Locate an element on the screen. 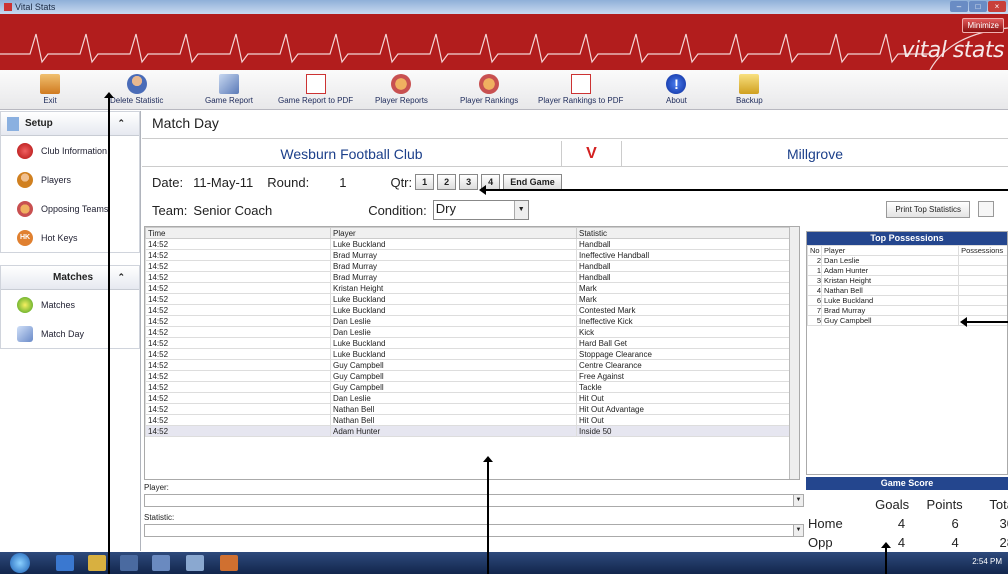 The height and width of the screenshot is (574, 1008). opp-points: 4 is located at coordinates (955, 542).